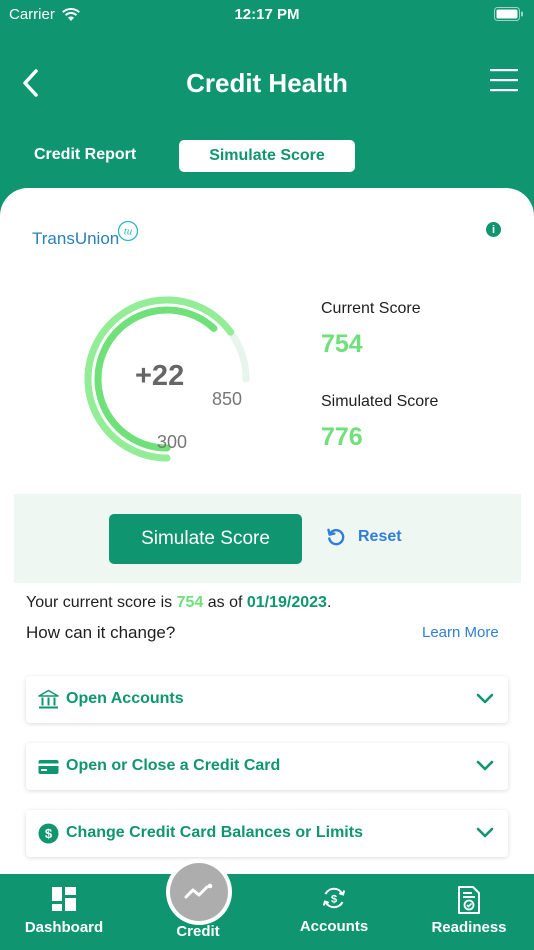 The width and height of the screenshot is (534, 950). What do you see at coordinates (267, 912) in the screenshot?
I see `bottom-tab-bar: Dashboard Credit $ Accounts Readiness` at bounding box center [267, 912].